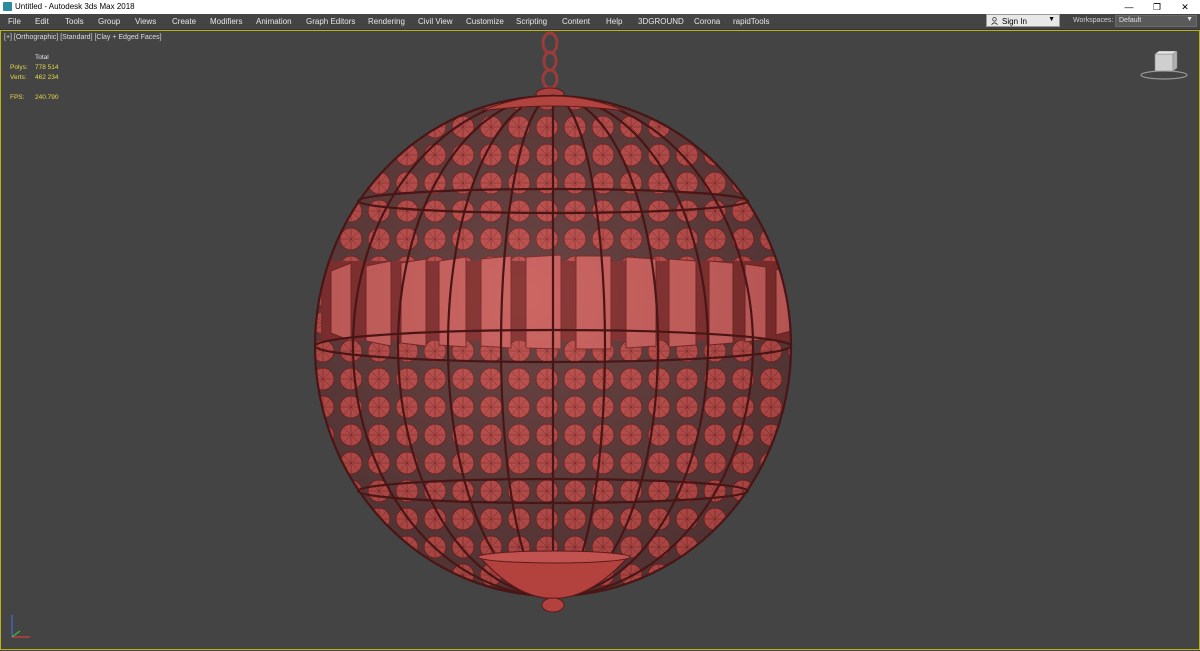 This screenshot has width=1200, height=651. I want to click on menu-scripting: Scripting, so click(531, 21).